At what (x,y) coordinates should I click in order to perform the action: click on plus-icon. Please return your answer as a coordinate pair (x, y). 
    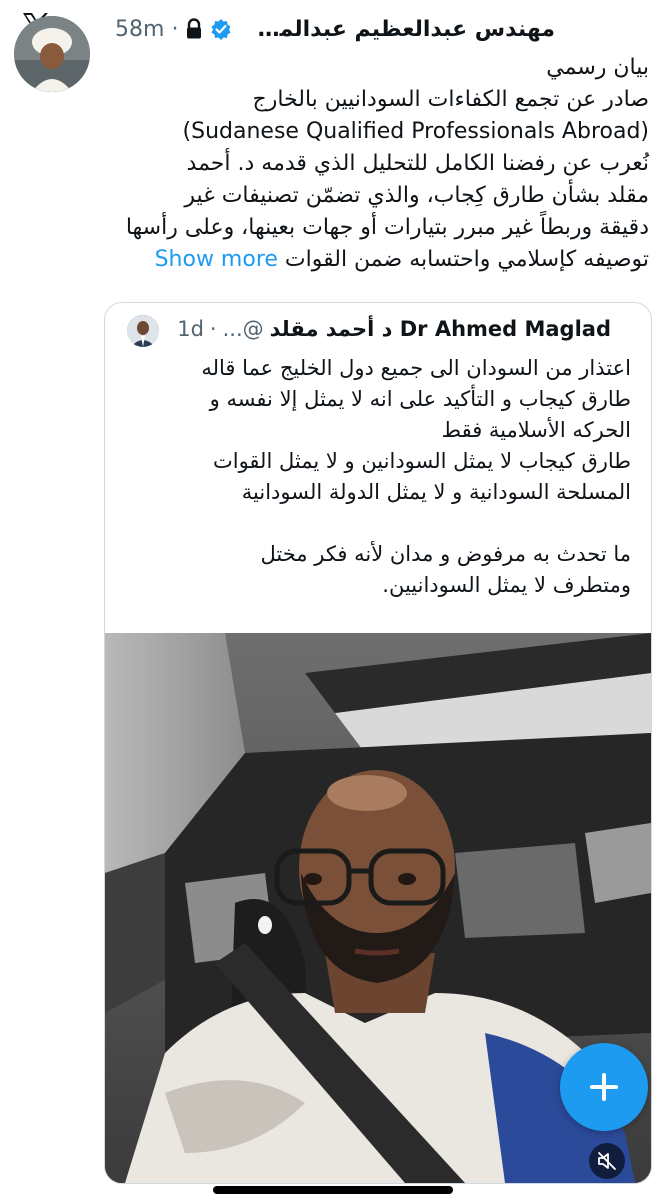
    Looking at the image, I should click on (604, 1087).